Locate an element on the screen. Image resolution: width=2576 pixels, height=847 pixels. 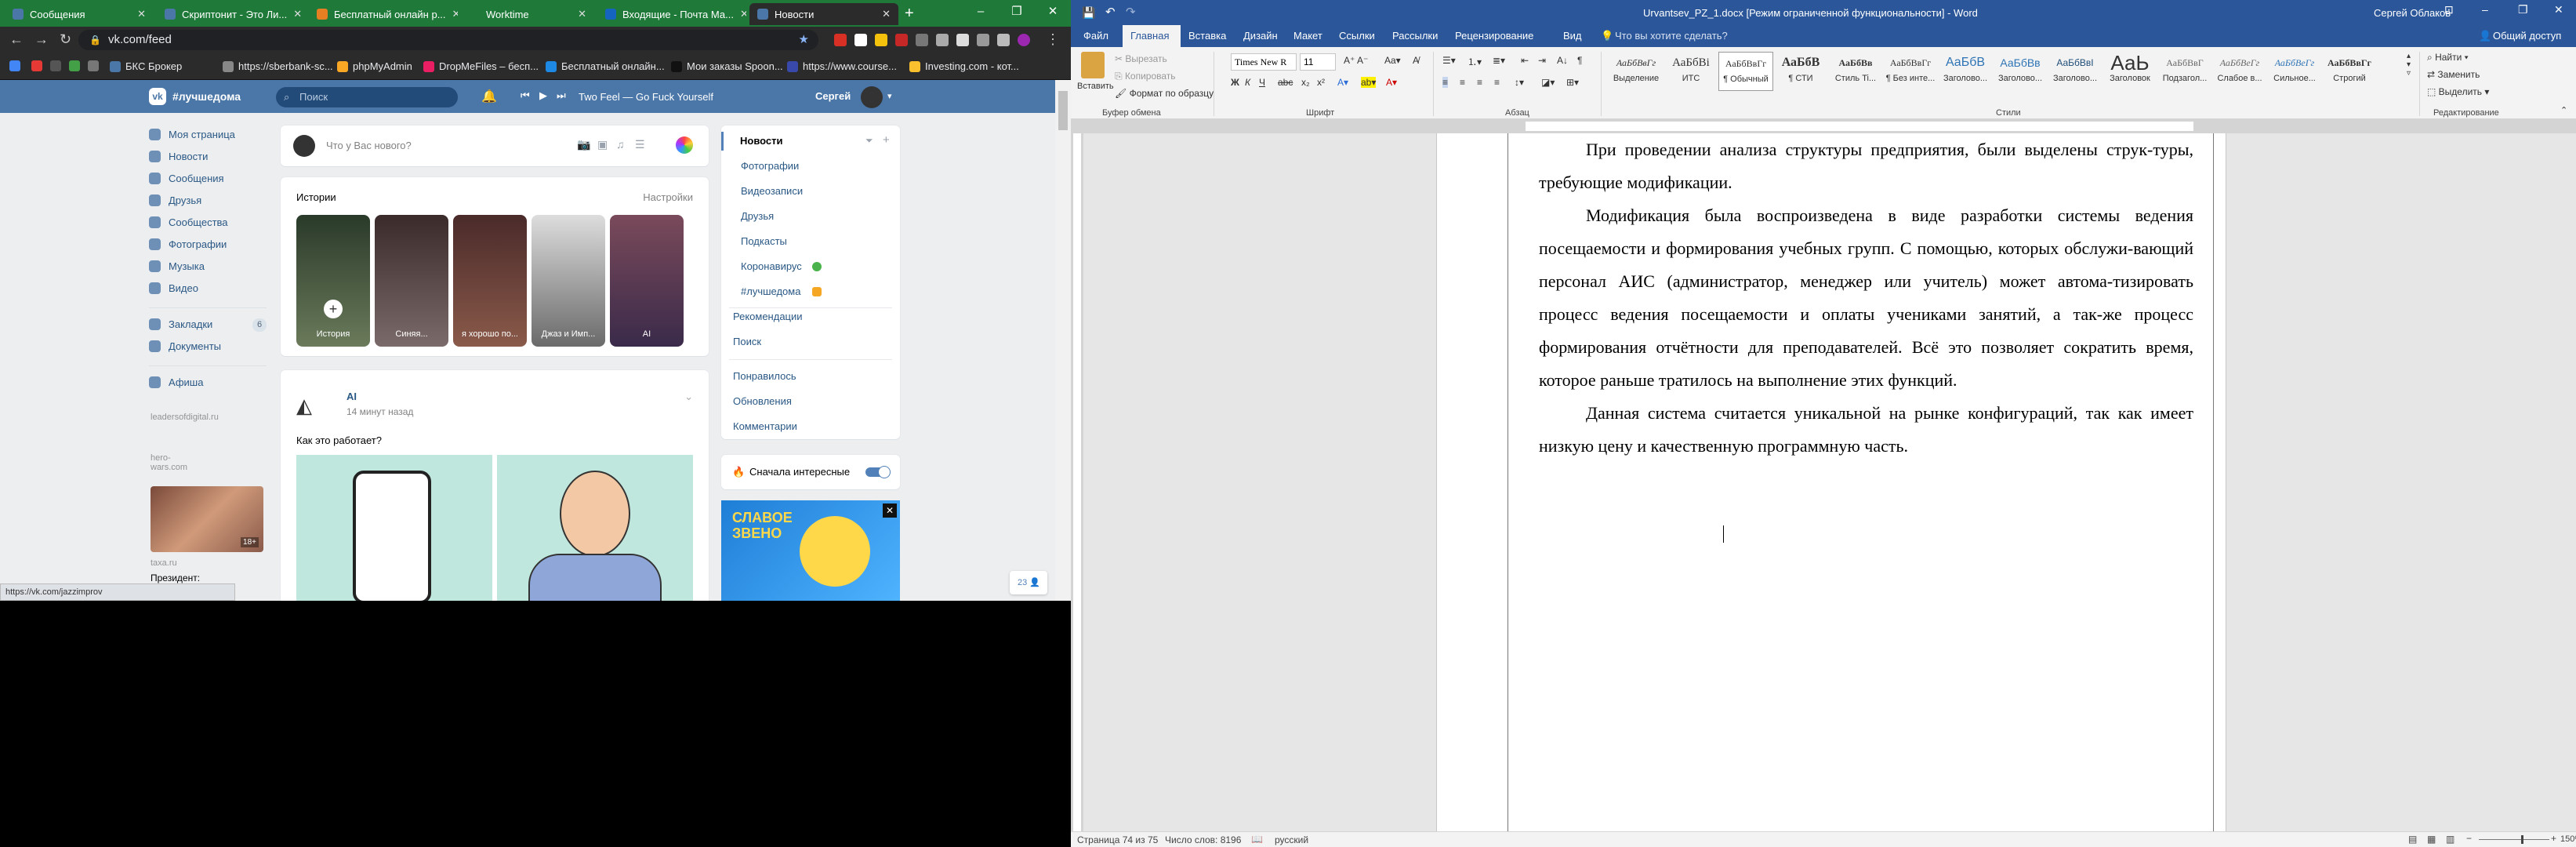
shading-icon: ◪▾ is located at coordinates (1548, 82).